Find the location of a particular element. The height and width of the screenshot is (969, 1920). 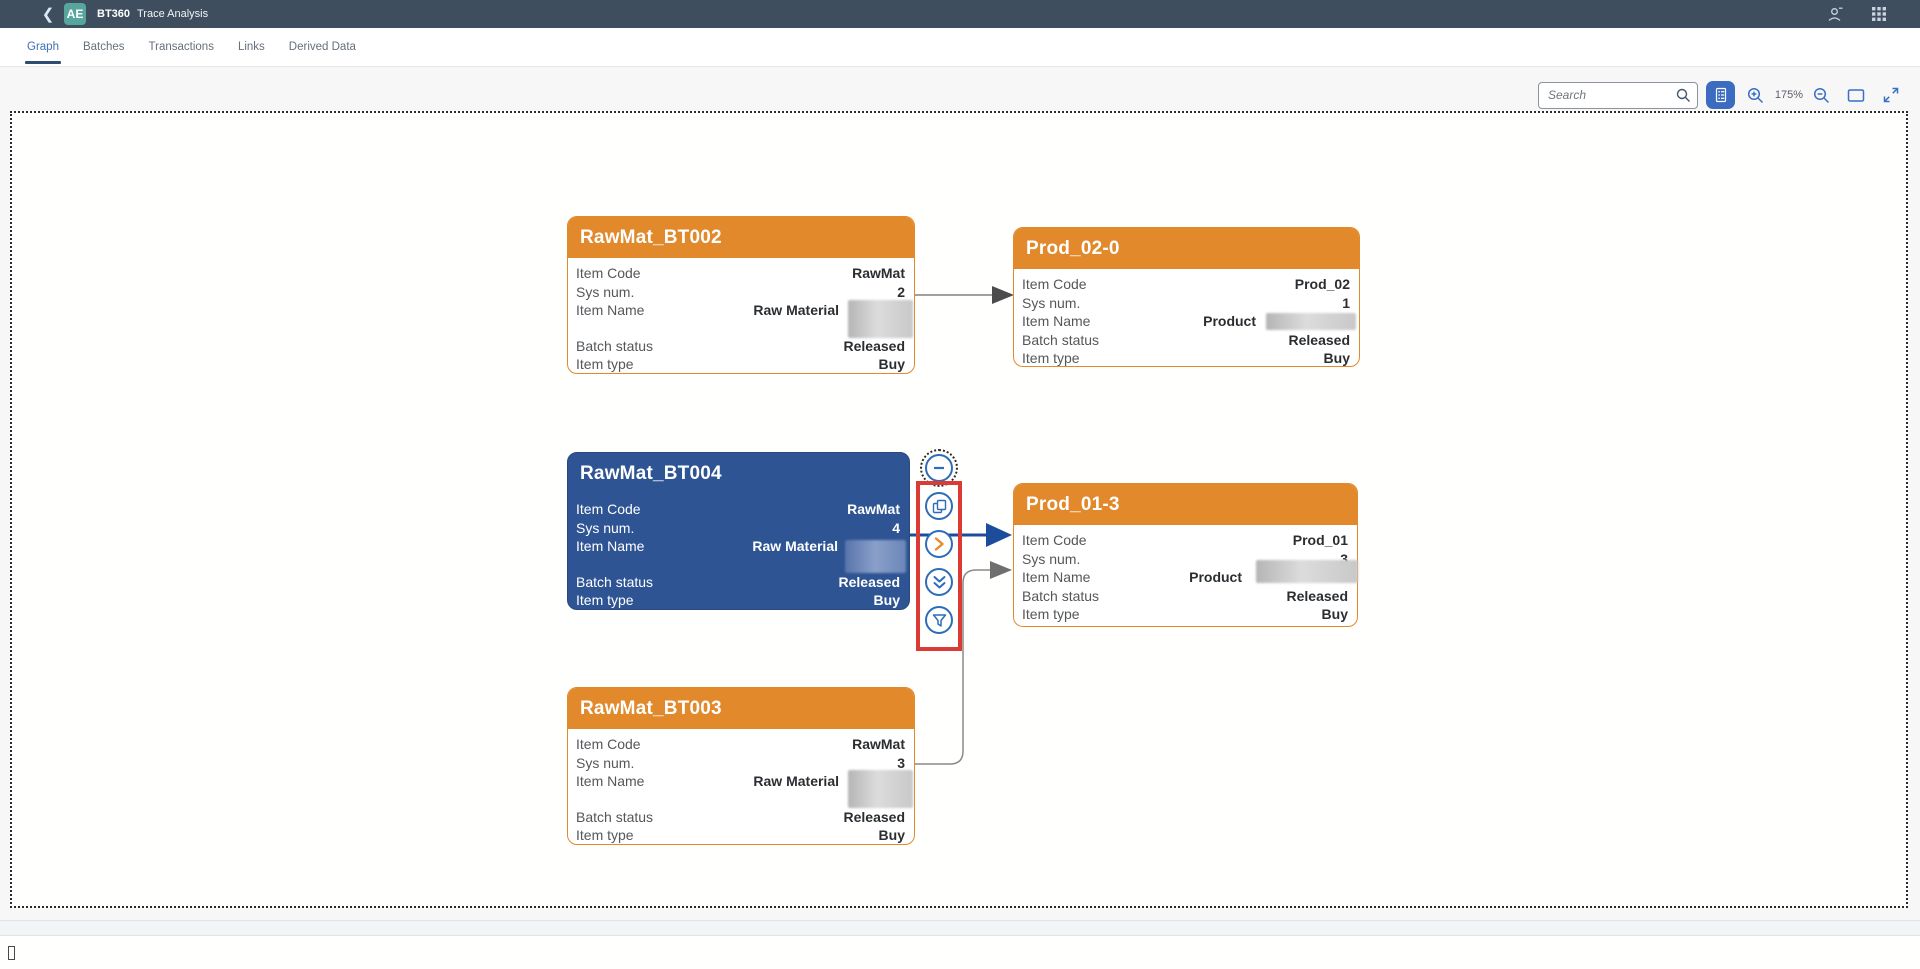

zoom-in-icon is located at coordinates (1755, 95).